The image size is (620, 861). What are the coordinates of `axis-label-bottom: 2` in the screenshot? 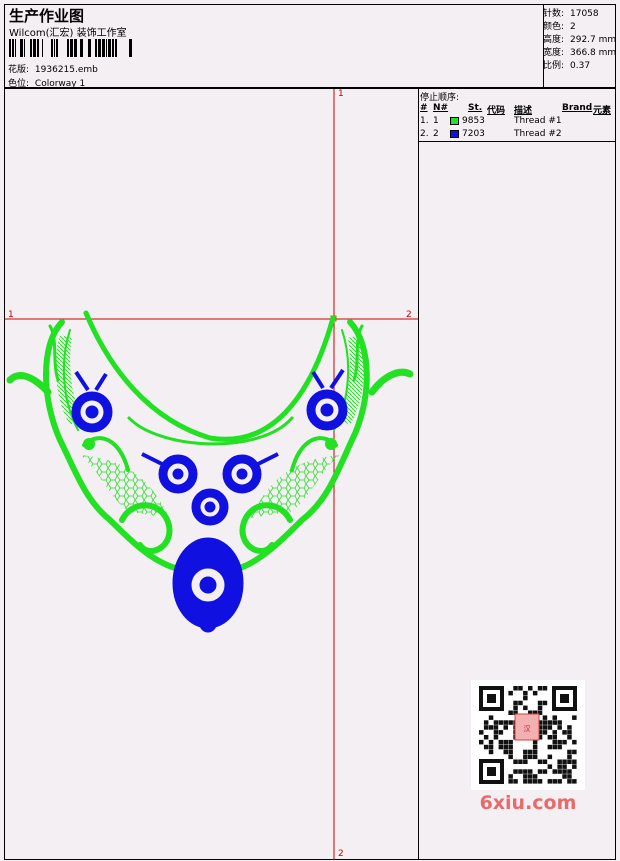 It's located at (341, 854).